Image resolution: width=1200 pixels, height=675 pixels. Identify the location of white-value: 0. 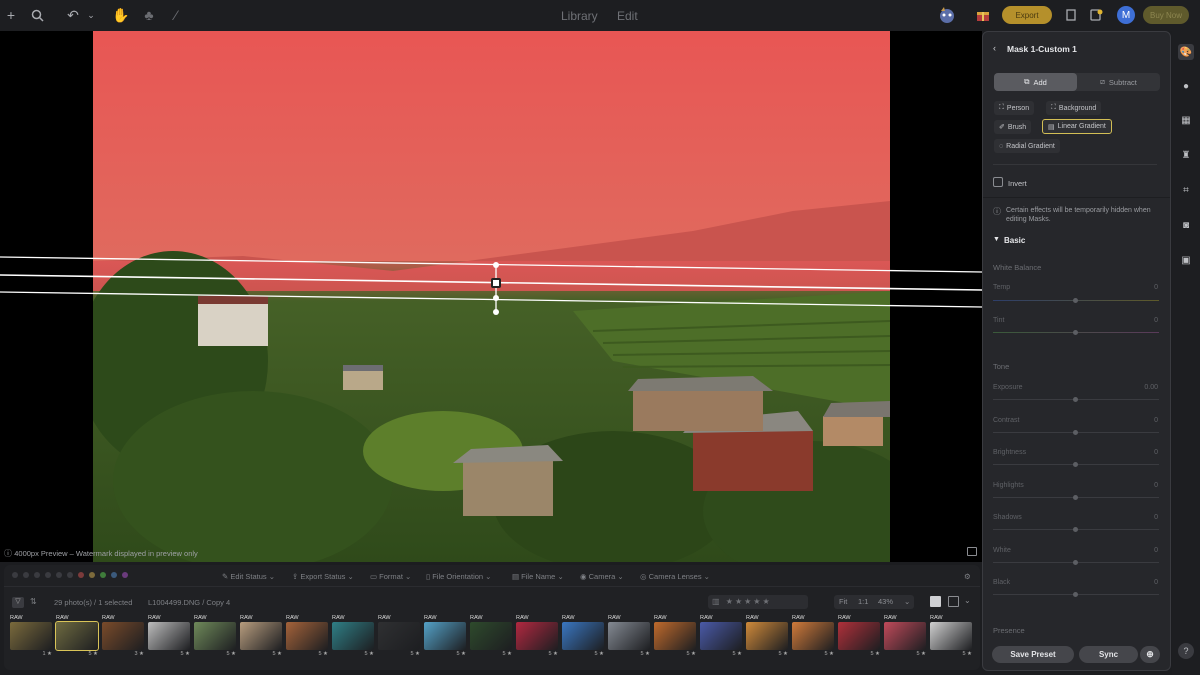
(1156, 550).